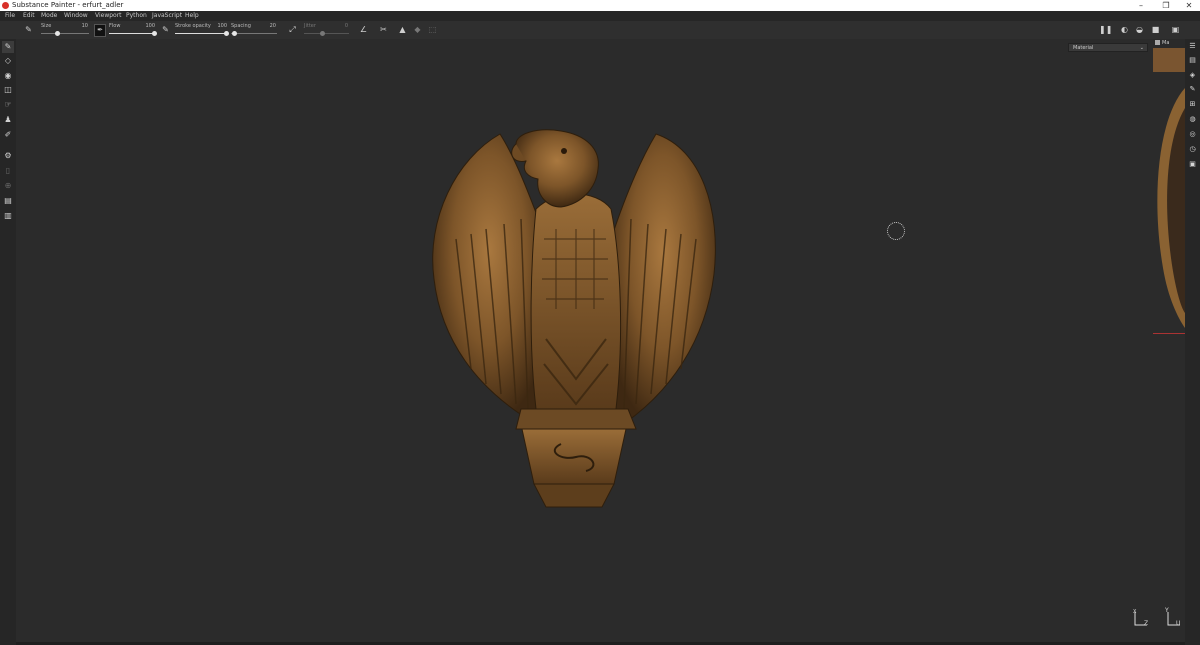 This screenshot has height=645, width=1200. What do you see at coordinates (600, 5) in the screenshot?
I see `title-bar: Substance Painter - erfurt_adler – ❐ ✕` at bounding box center [600, 5].